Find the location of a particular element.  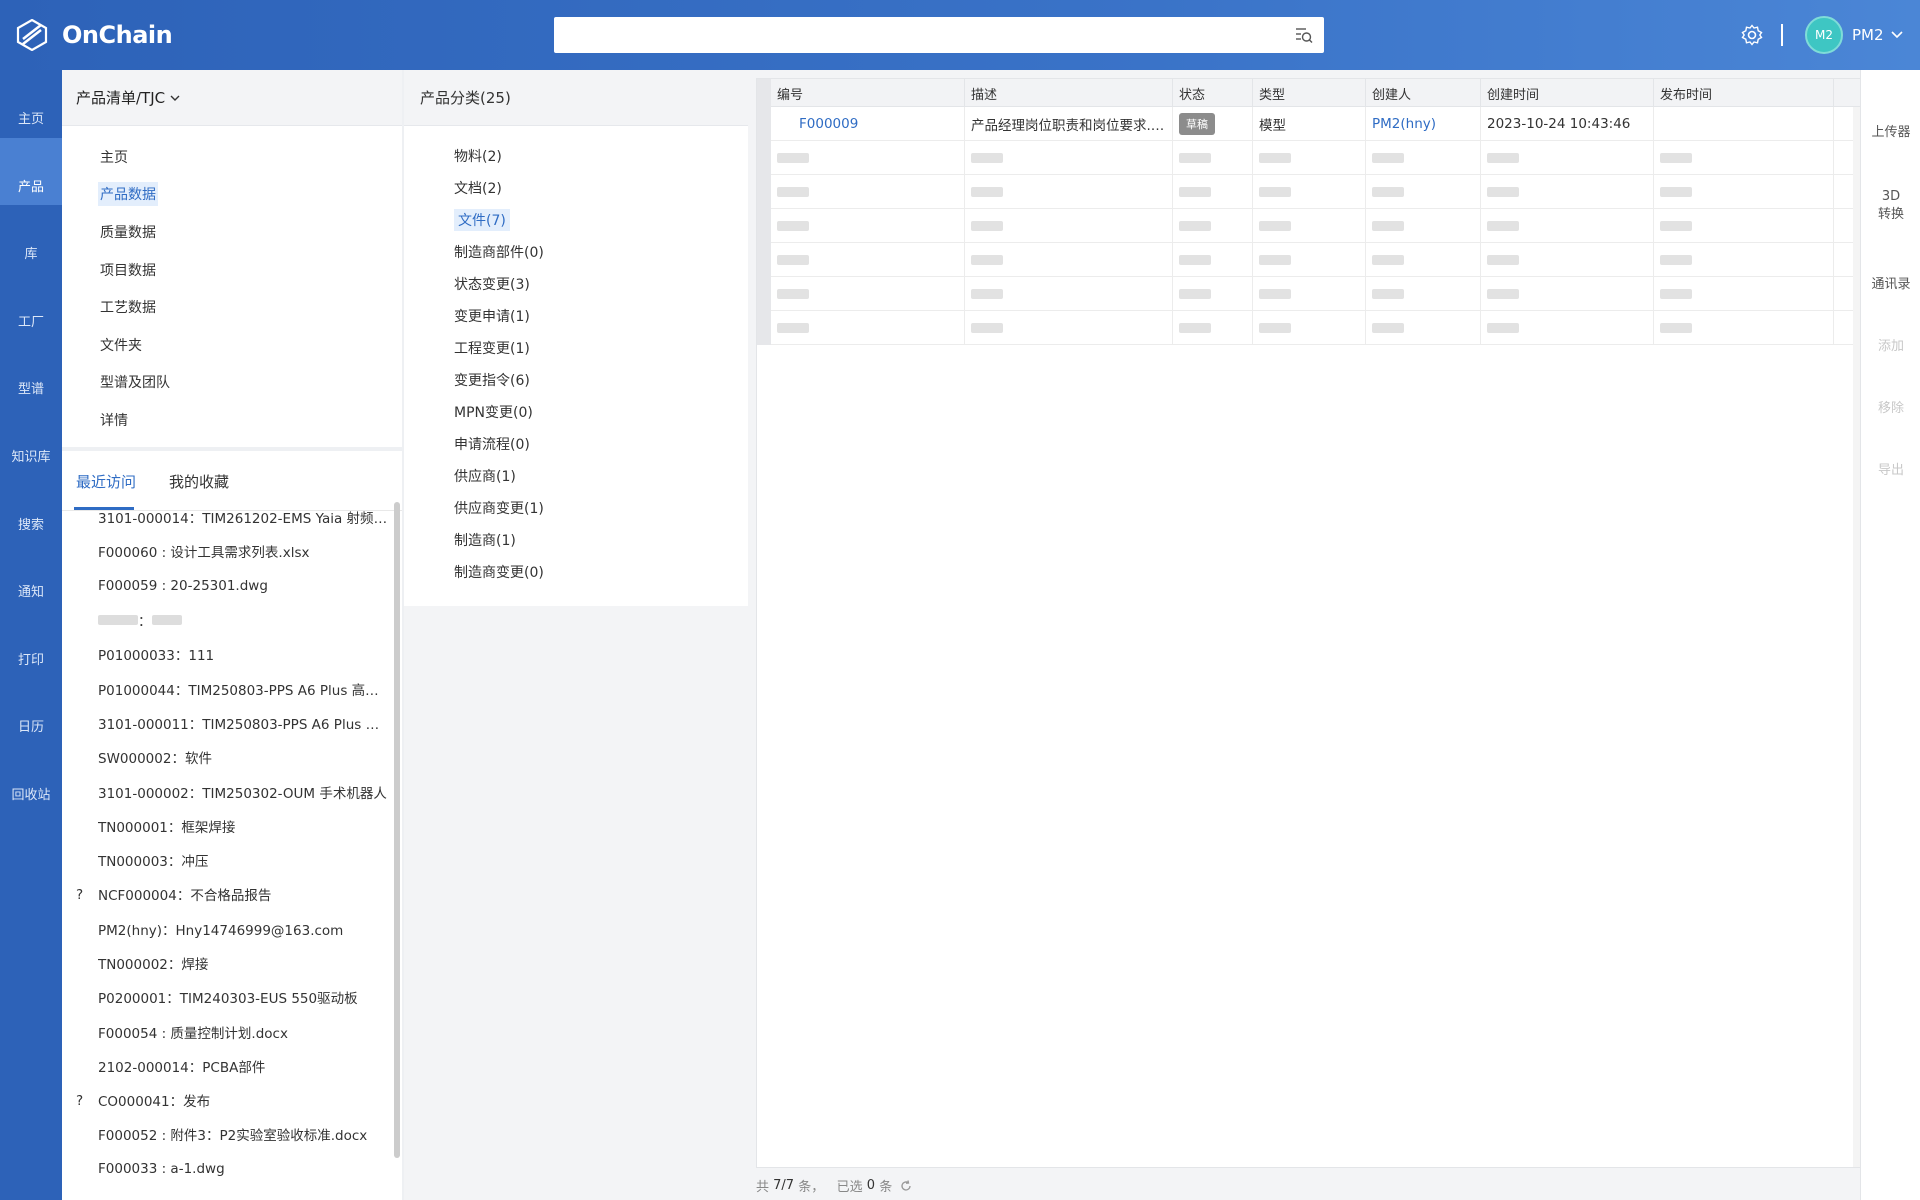

menu-item-4: 工艺数据 is located at coordinates (232, 307).